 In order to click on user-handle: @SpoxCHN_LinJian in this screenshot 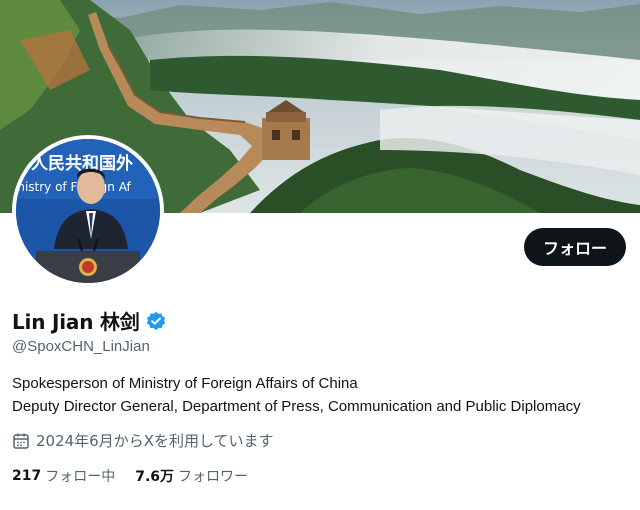, I will do `click(81, 346)`.